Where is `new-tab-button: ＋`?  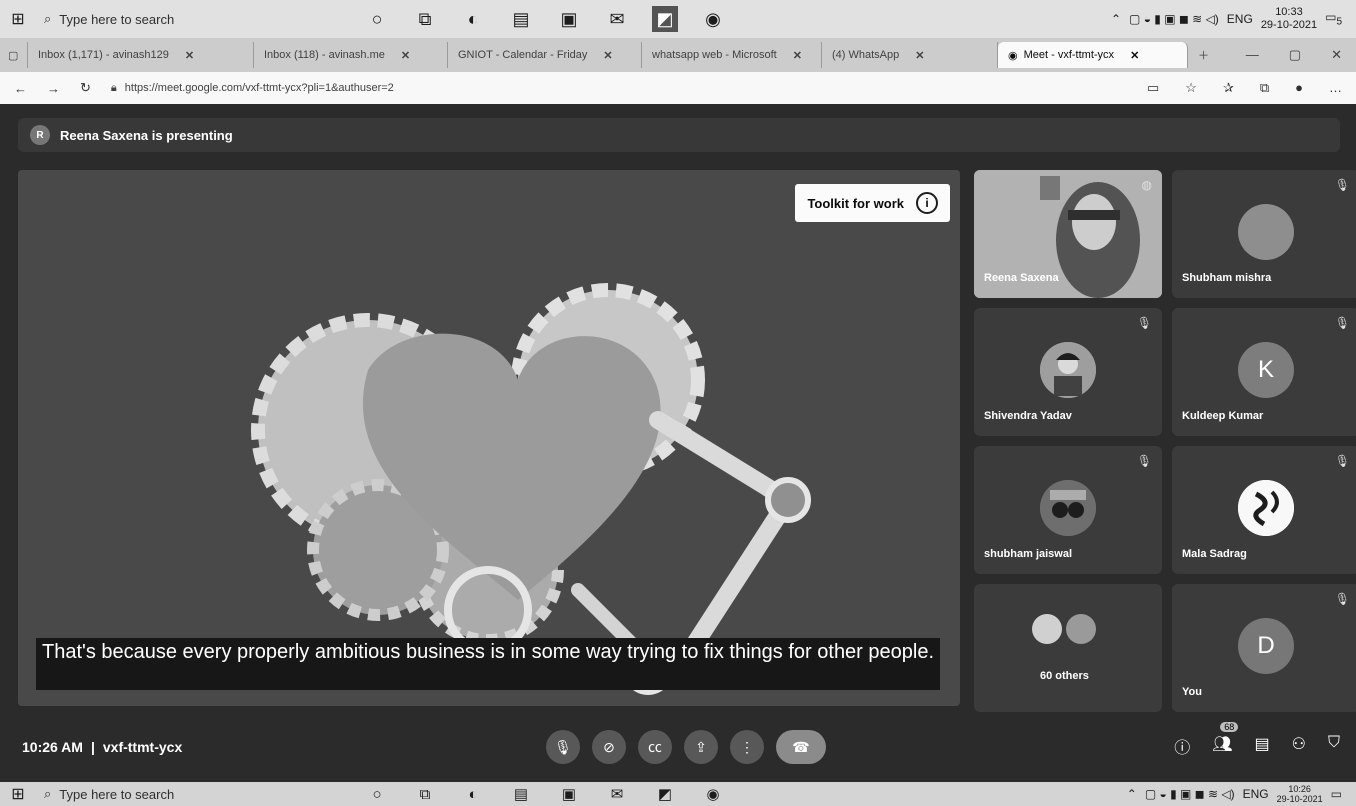
new-tab-button: ＋ is located at coordinates (1203, 55).